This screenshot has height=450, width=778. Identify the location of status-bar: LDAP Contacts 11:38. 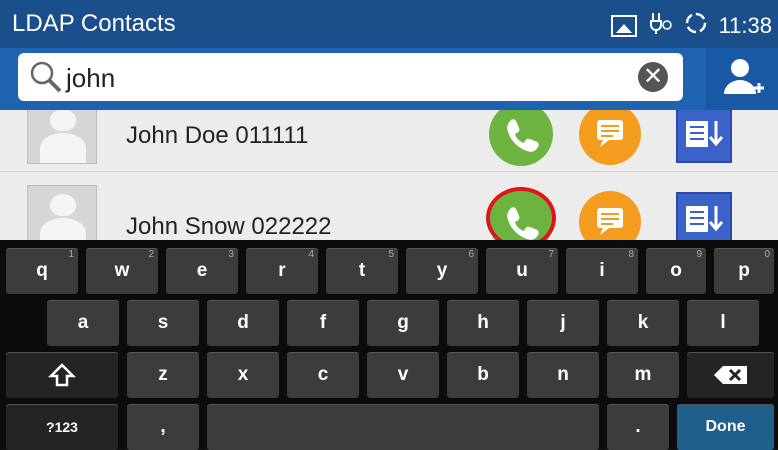
(389, 24).